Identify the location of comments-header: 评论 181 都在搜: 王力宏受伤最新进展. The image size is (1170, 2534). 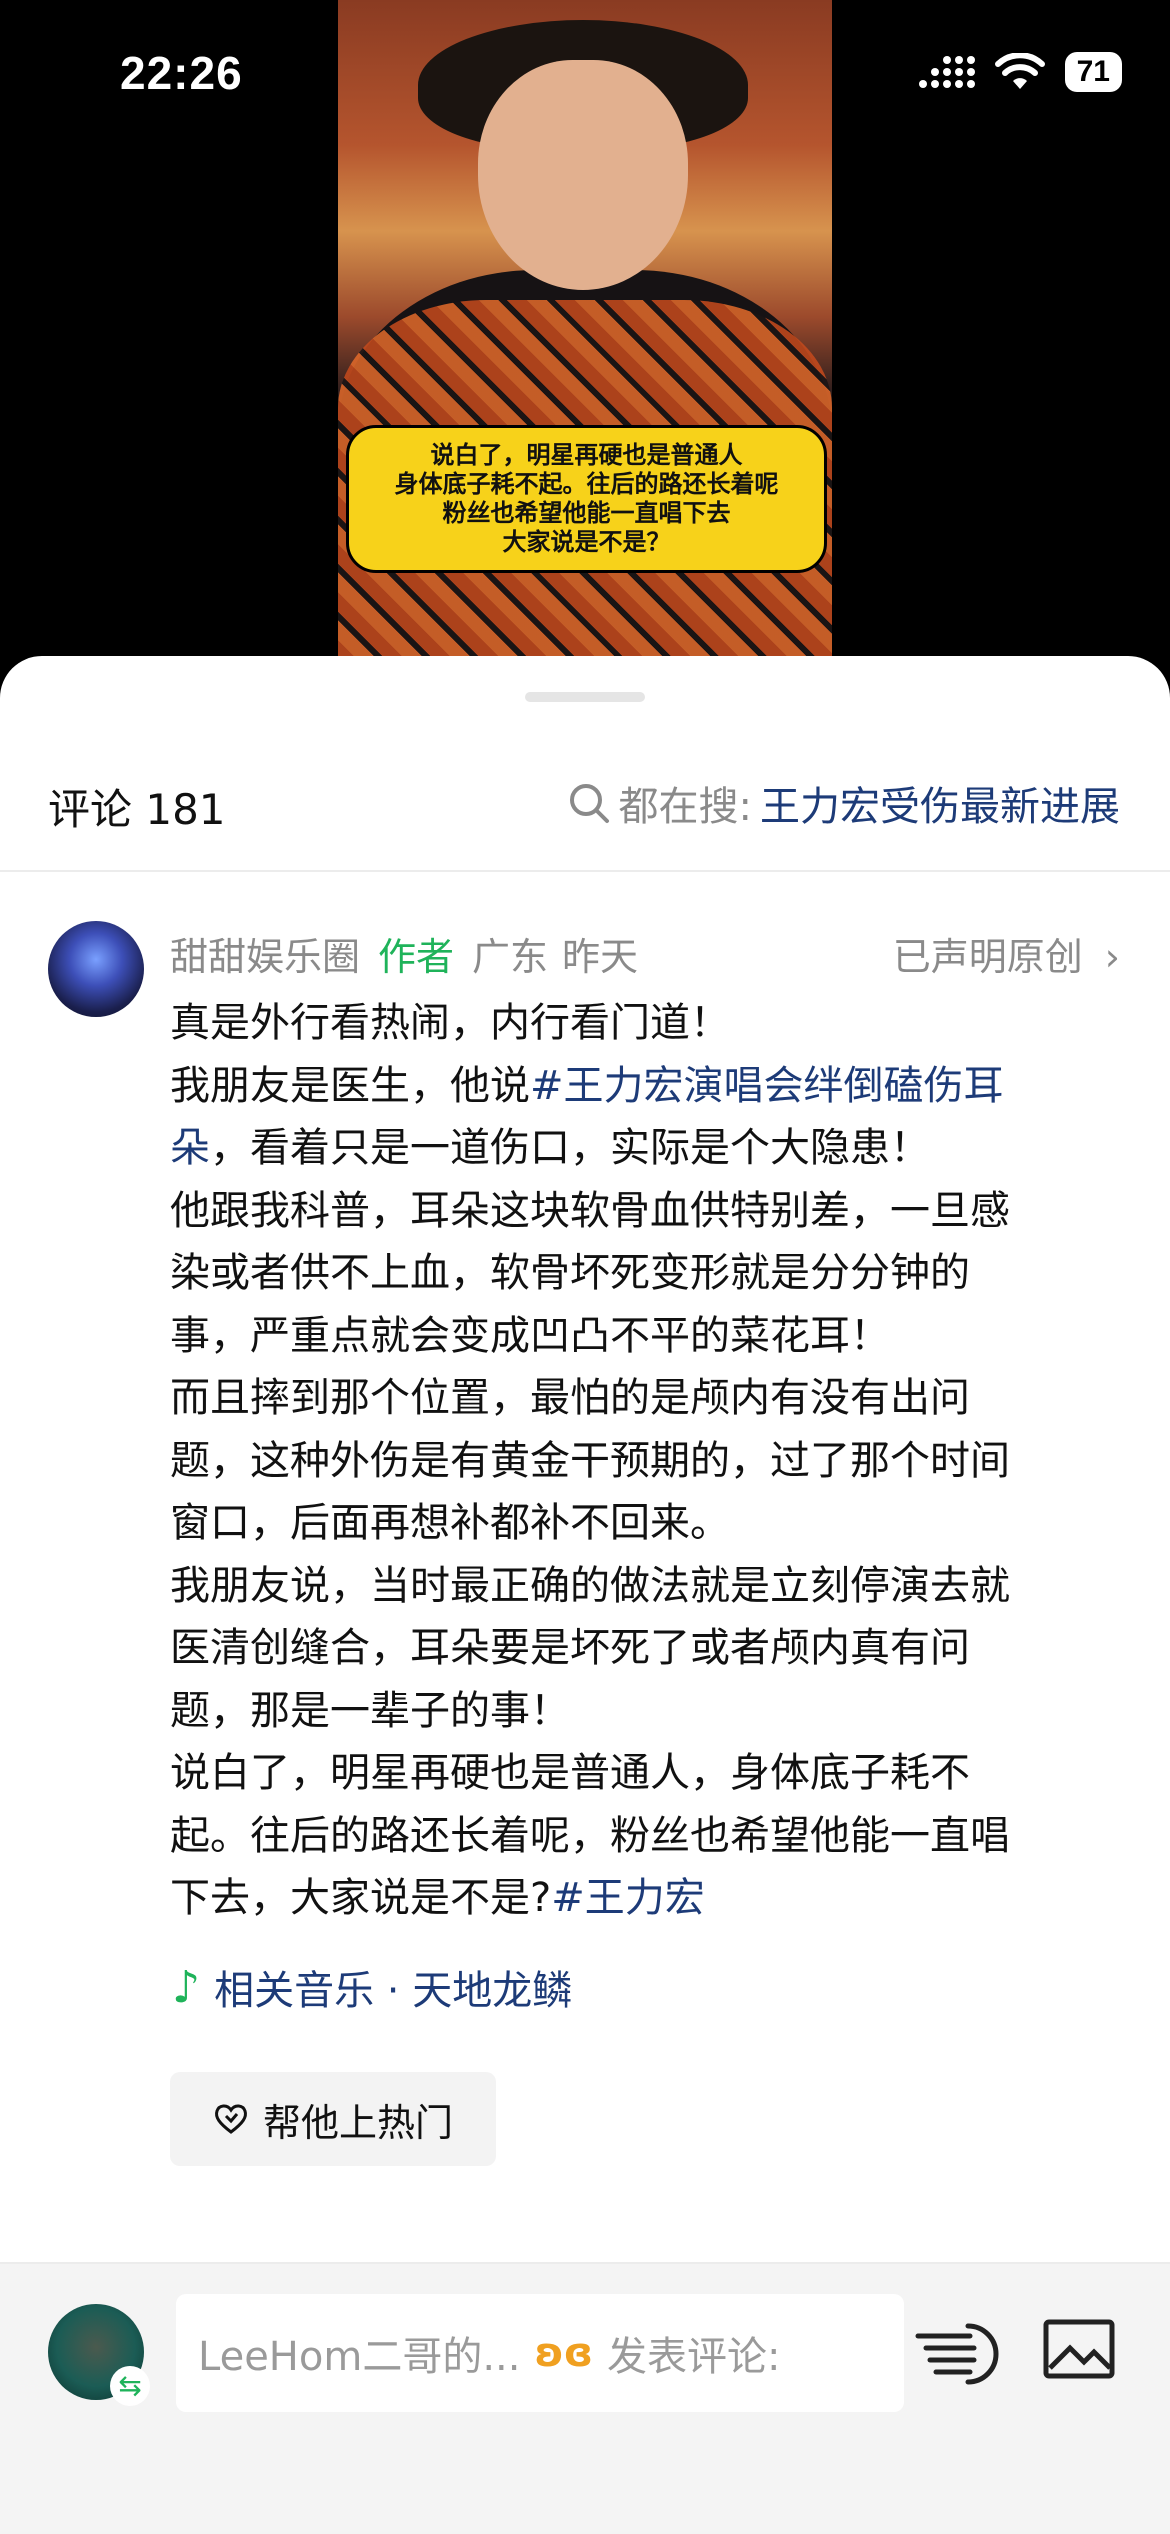
(585, 802).